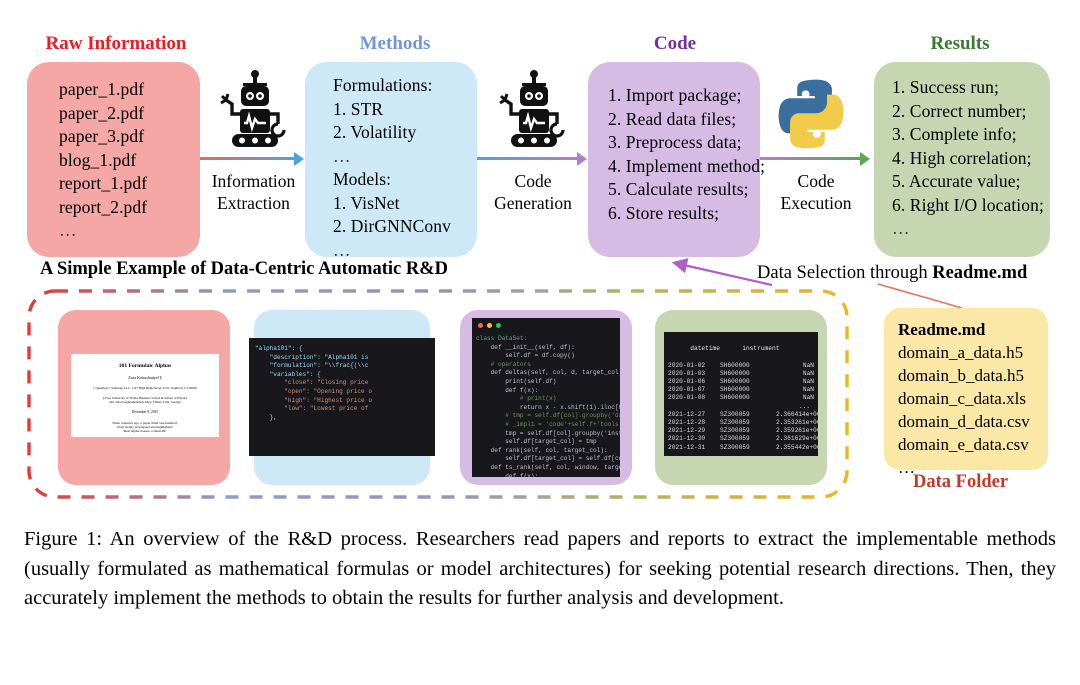 This screenshot has height=685, width=1080. I want to click on methods-item: Formulations:, so click(383, 85).